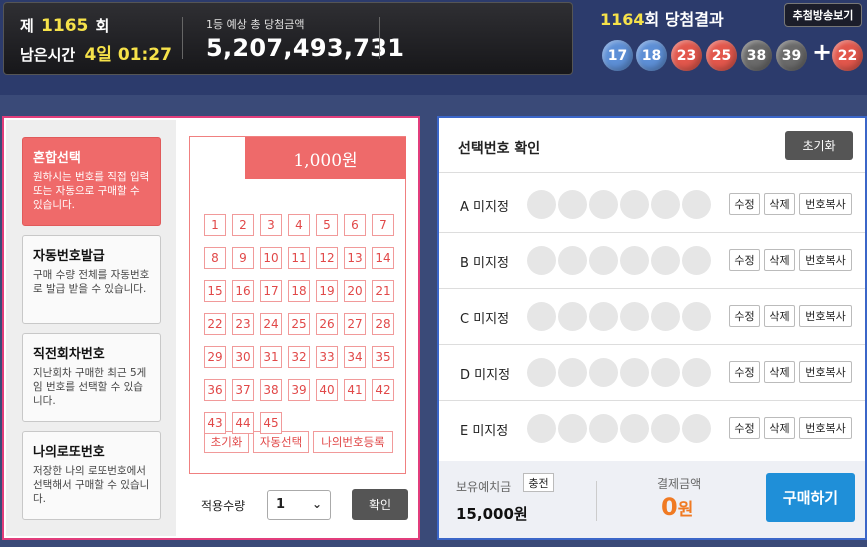 This screenshot has width=867, height=547. What do you see at coordinates (299, 505) in the screenshot?
I see `quantity-select: 1 ⌄` at bounding box center [299, 505].